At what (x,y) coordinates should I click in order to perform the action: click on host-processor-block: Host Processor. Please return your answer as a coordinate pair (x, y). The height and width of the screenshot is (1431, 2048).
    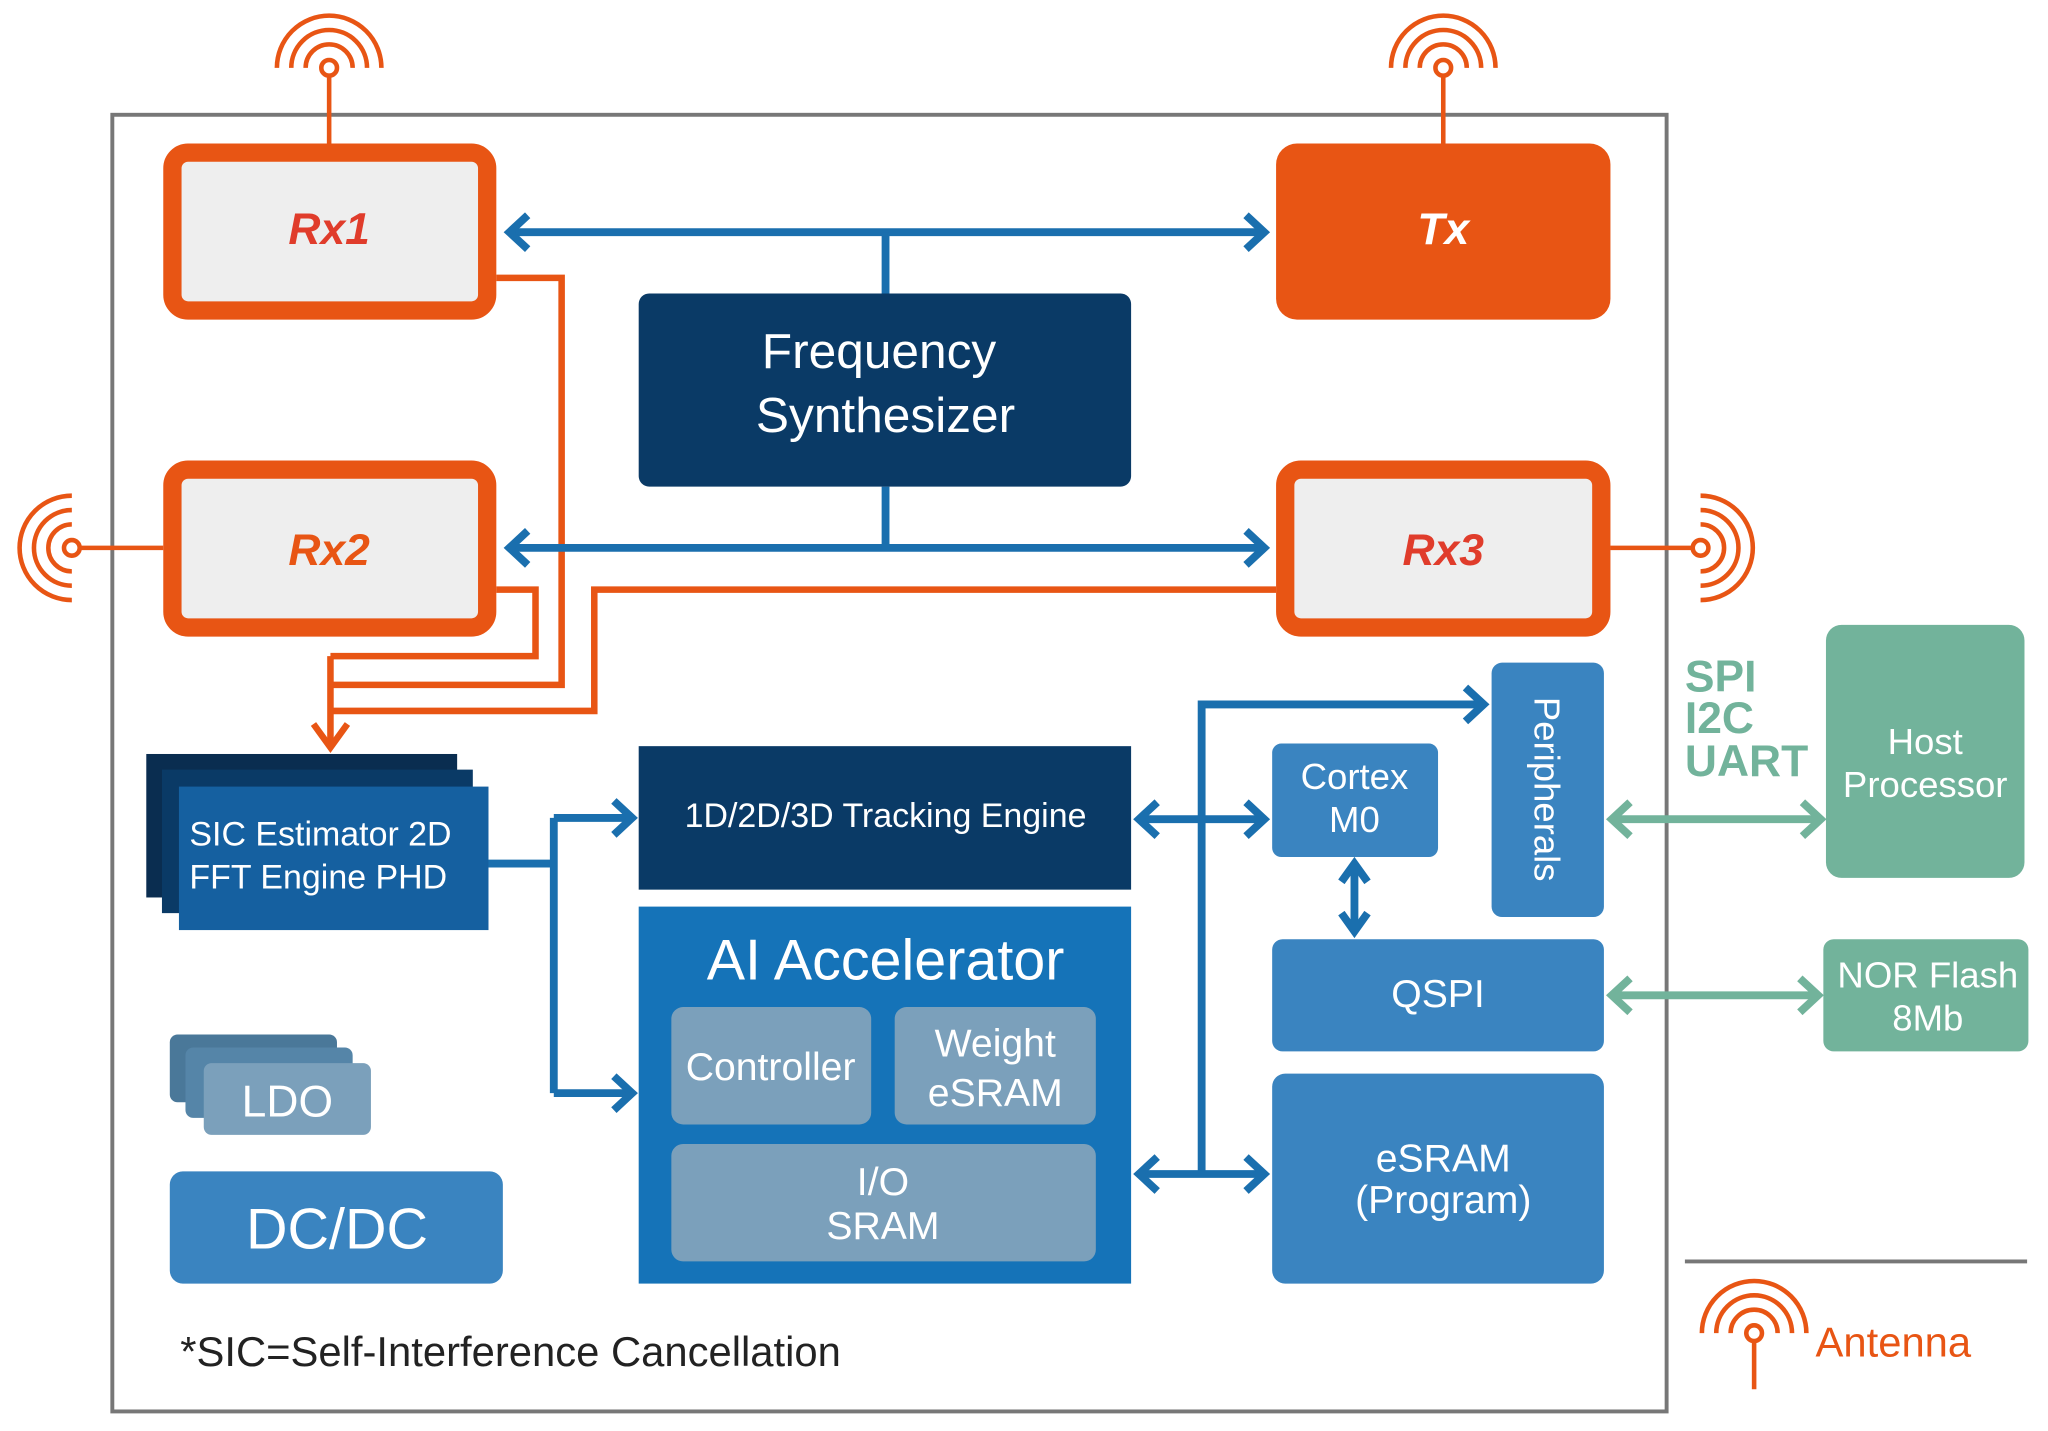
    Looking at the image, I should click on (1925, 751).